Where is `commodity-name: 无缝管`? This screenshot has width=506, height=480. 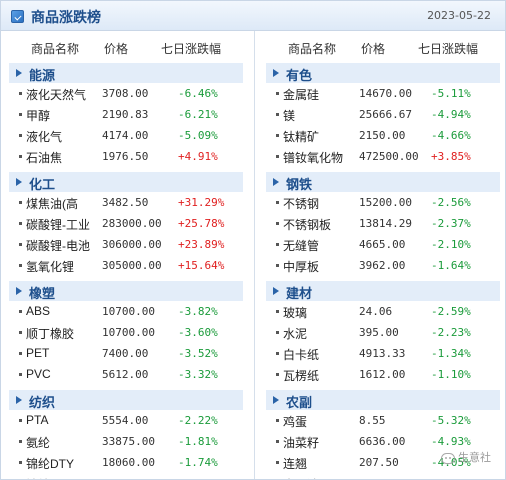 commodity-name: 无缝管 is located at coordinates (321, 245).